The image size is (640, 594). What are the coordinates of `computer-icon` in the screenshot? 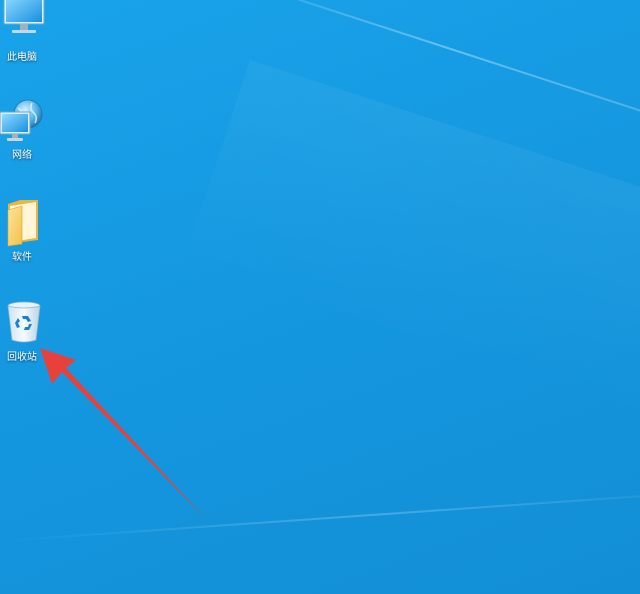 It's located at (23, 24).